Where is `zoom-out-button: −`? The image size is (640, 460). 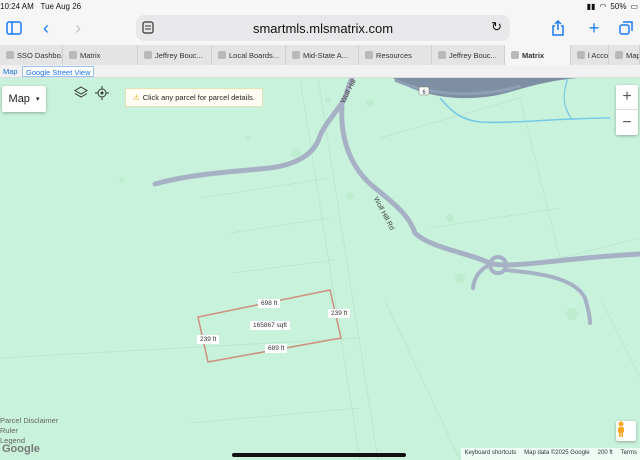
zoom-out-button: − is located at coordinates (627, 122).